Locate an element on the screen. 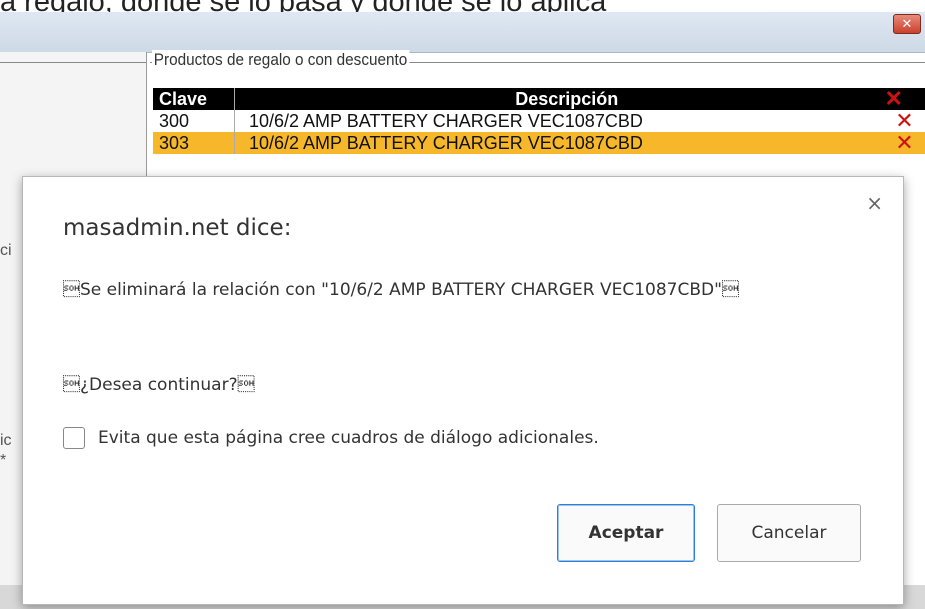 This screenshot has height=609, width=925. column-header-clave: Clave is located at coordinates (194, 99).